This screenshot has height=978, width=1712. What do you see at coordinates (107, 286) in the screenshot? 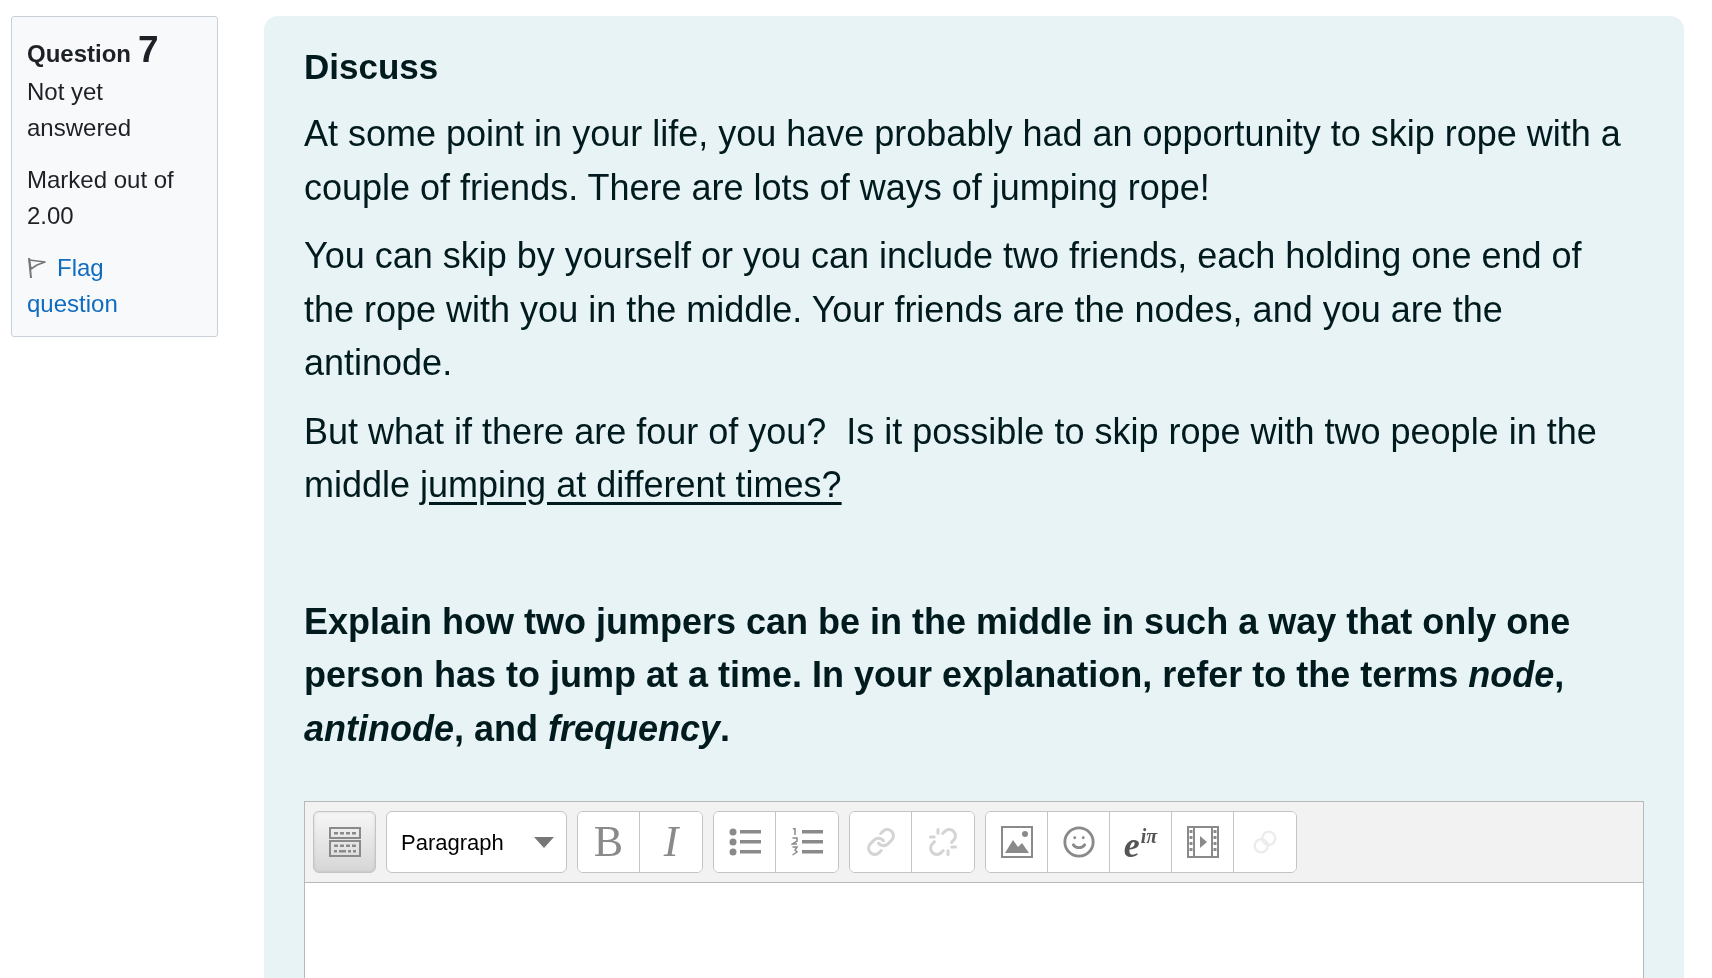
I see `flag-question-link: Flag question` at bounding box center [107, 286].